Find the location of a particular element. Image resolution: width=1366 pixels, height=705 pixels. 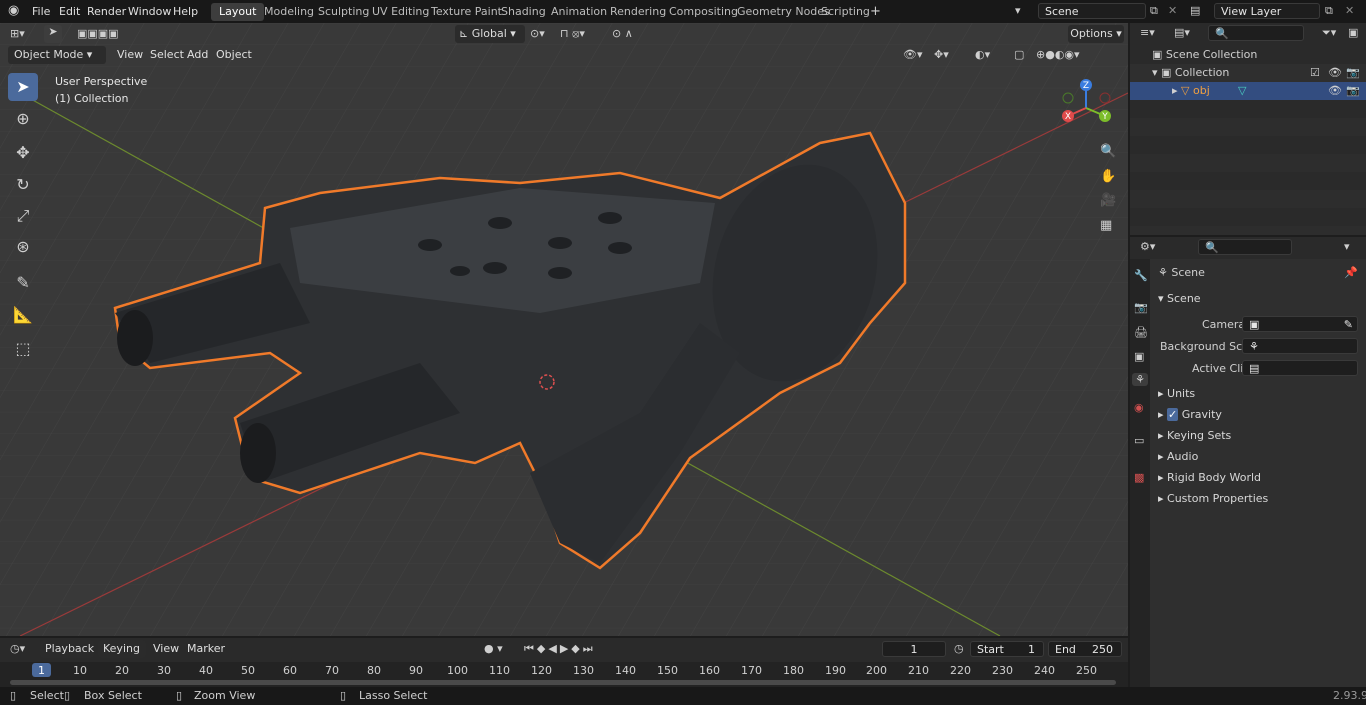

texture-tab-icon: ▩ is located at coordinates (1139, 477).